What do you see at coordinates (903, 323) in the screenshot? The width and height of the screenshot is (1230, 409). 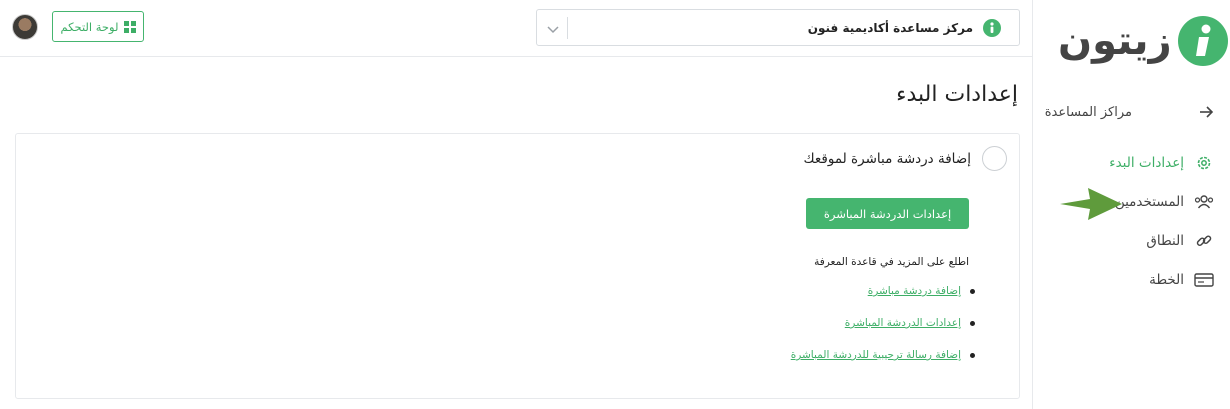 I see `kb-link: إعدادات الدردشة المباشرة` at bounding box center [903, 323].